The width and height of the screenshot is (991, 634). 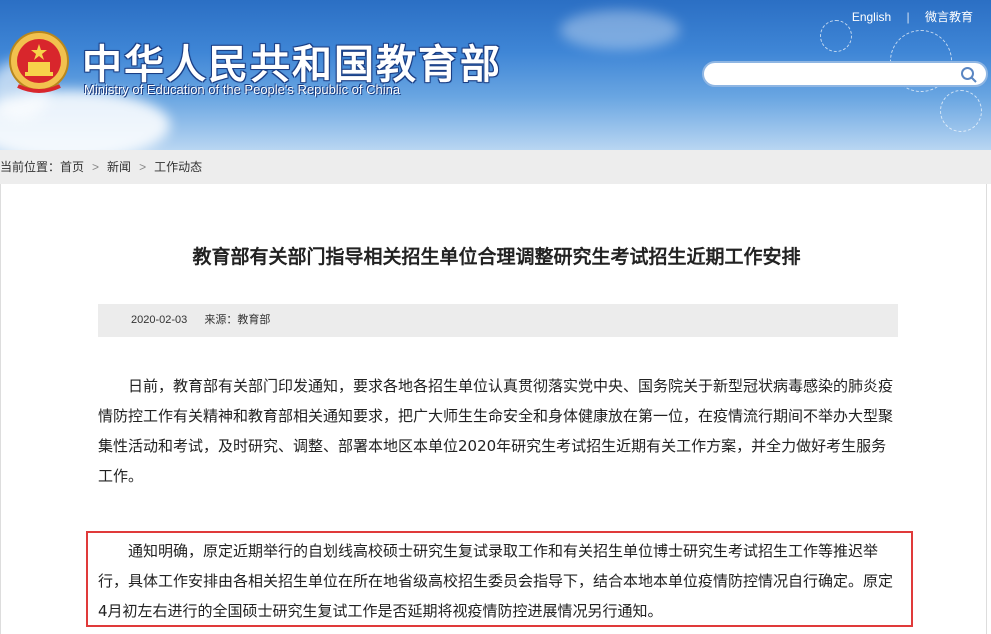 I want to click on article-meta: 2020-02-03 来源：教育部, so click(x=498, y=320).